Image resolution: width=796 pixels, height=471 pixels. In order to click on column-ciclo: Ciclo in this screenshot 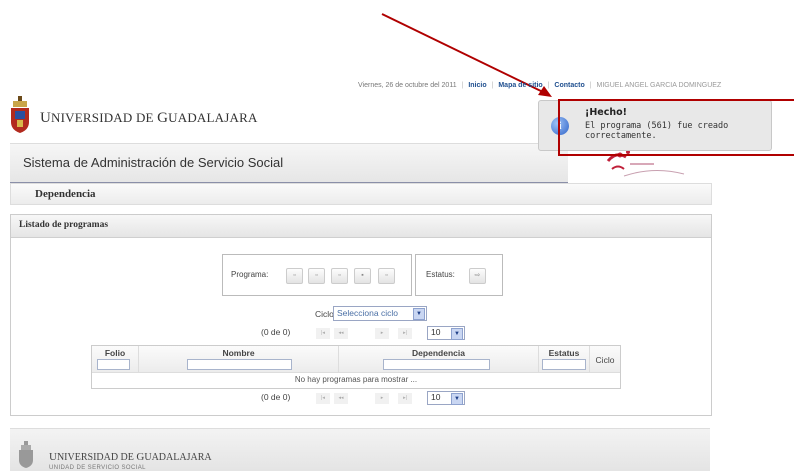, I will do `click(605, 359)`.